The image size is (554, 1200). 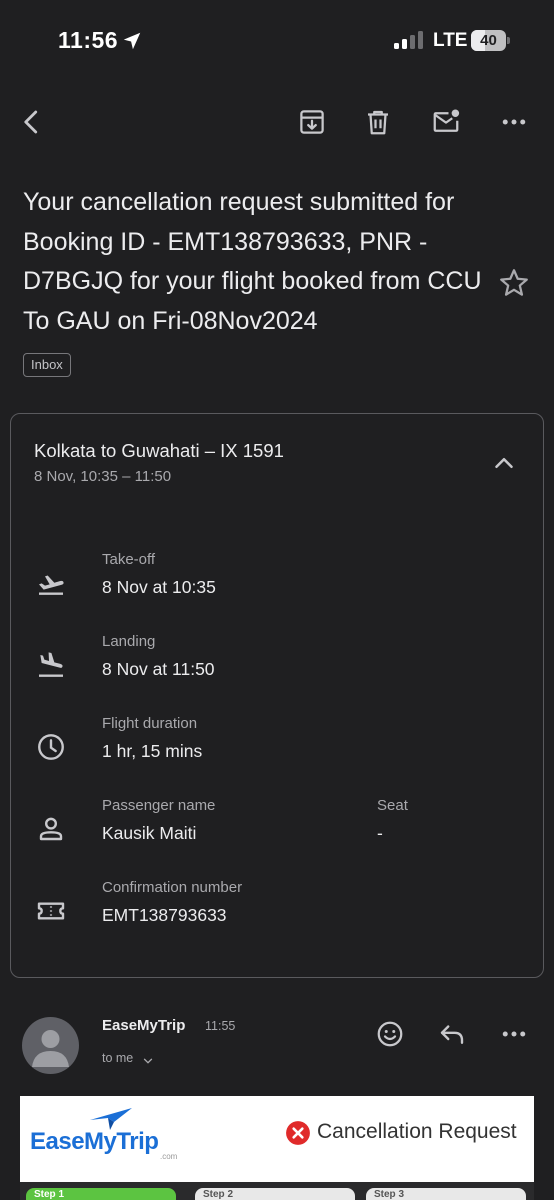 I want to click on mark-unread-icon, so click(x=446, y=120).